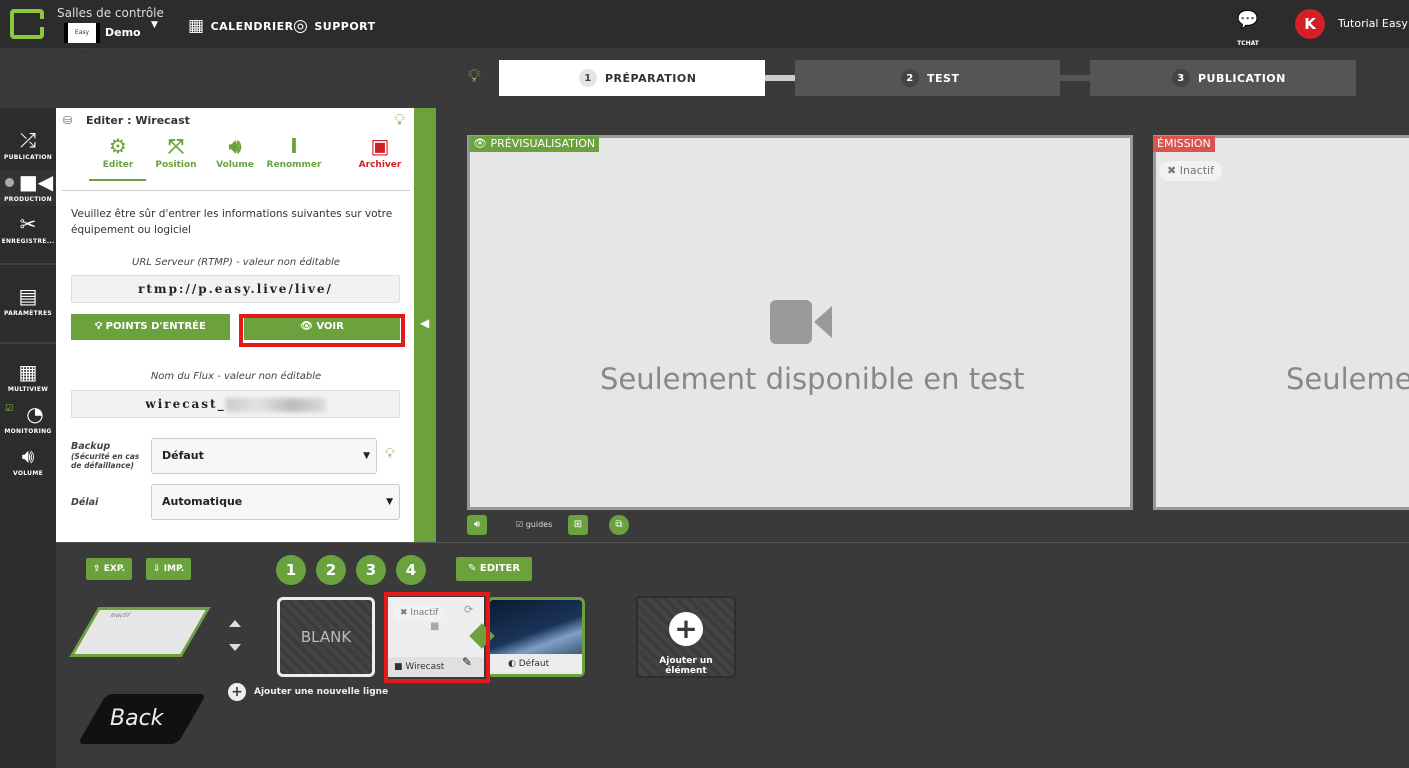  What do you see at coordinates (275, 502) in the screenshot?
I see `delay-select: Automatique ▼` at bounding box center [275, 502].